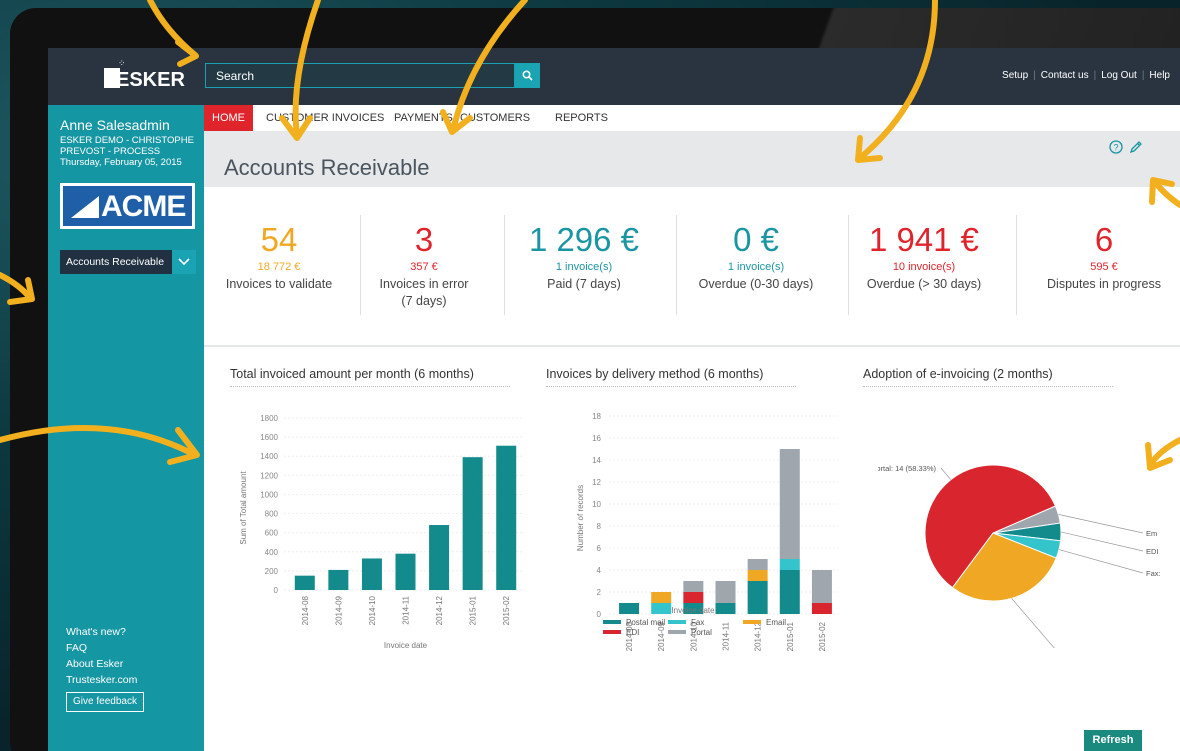 Image resolution: width=1180 pixels, height=751 pixels. I want to click on current-date: Thursday, February 05, 2015, so click(121, 162).